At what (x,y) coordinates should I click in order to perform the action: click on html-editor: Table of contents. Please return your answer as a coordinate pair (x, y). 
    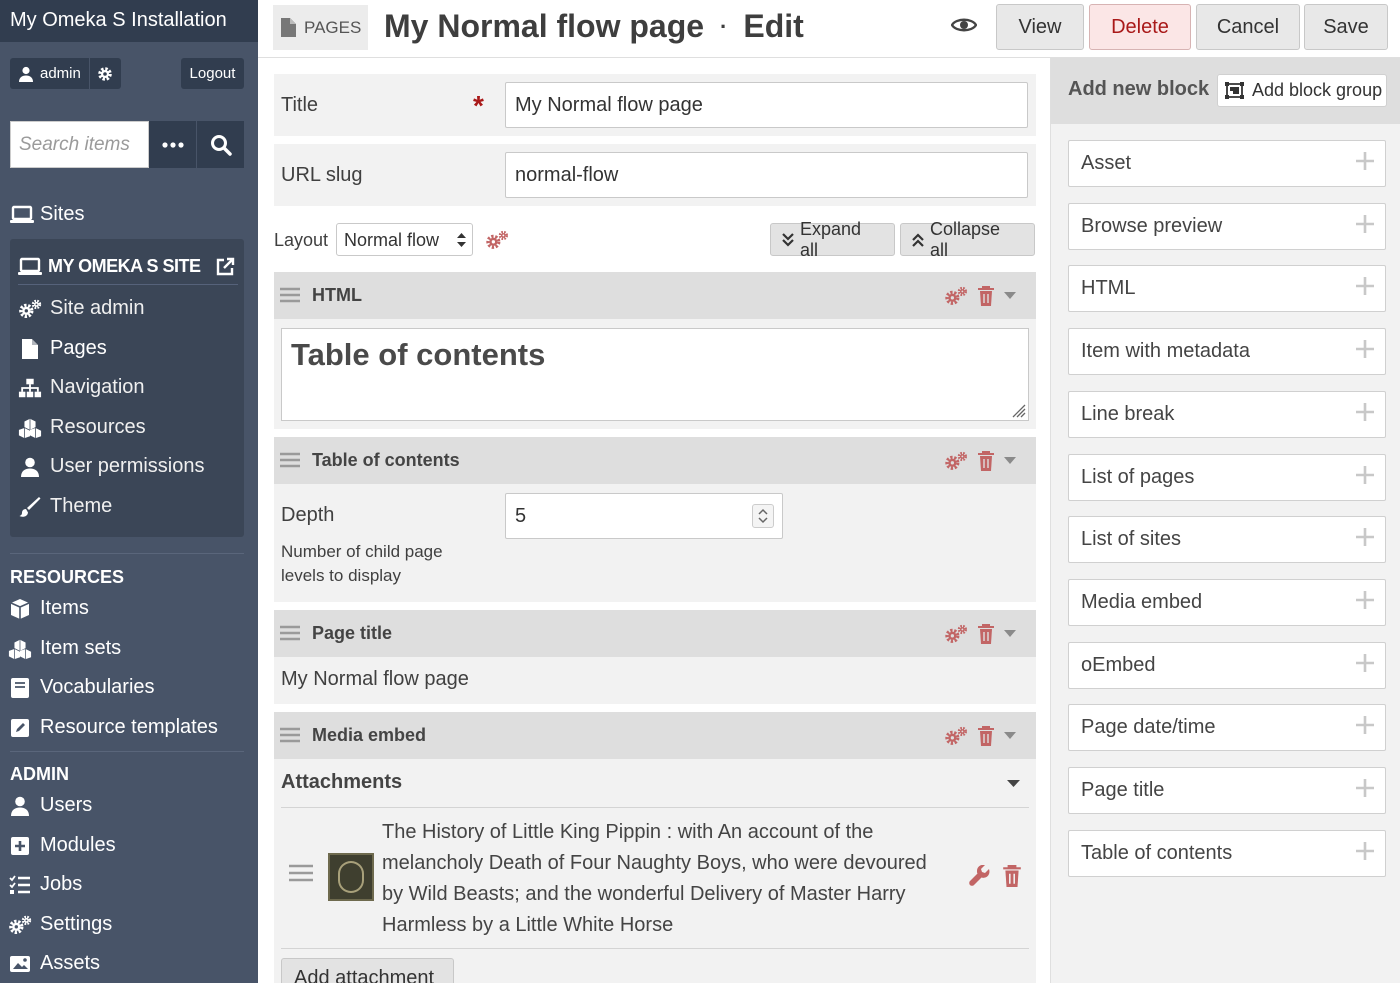
    Looking at the image, I should click on (655, 374).